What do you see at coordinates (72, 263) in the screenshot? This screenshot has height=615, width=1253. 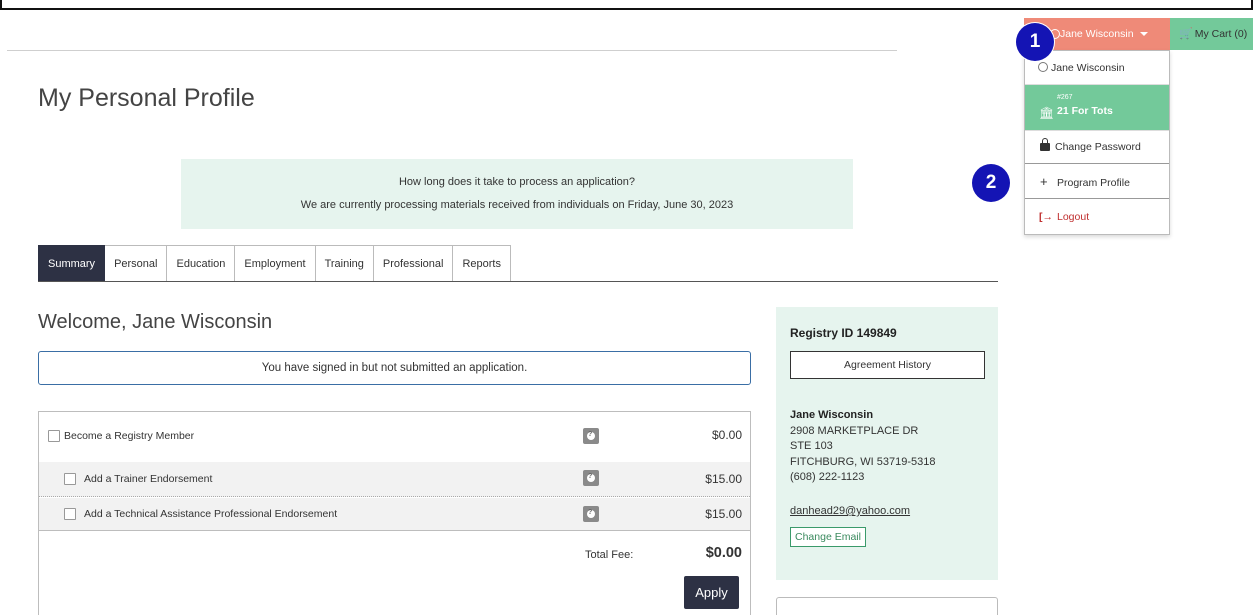 I see `tab-summary: Summary` at bounding box center [72, 263].